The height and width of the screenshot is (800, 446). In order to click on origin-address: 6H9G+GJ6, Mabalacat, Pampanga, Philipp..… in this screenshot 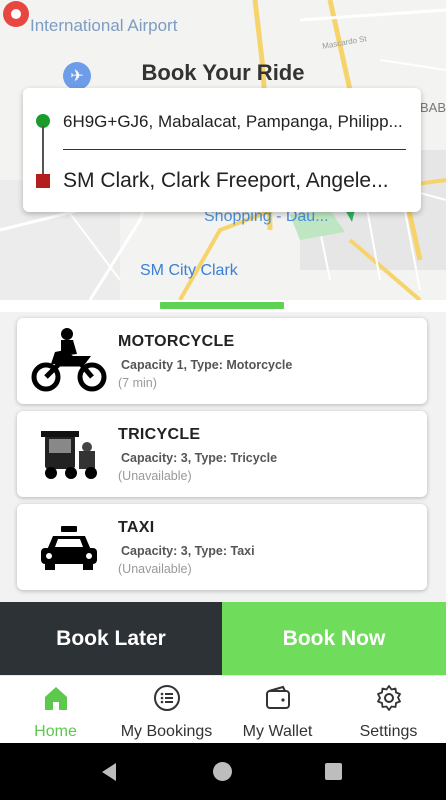, I will do `click(235, 122)`.